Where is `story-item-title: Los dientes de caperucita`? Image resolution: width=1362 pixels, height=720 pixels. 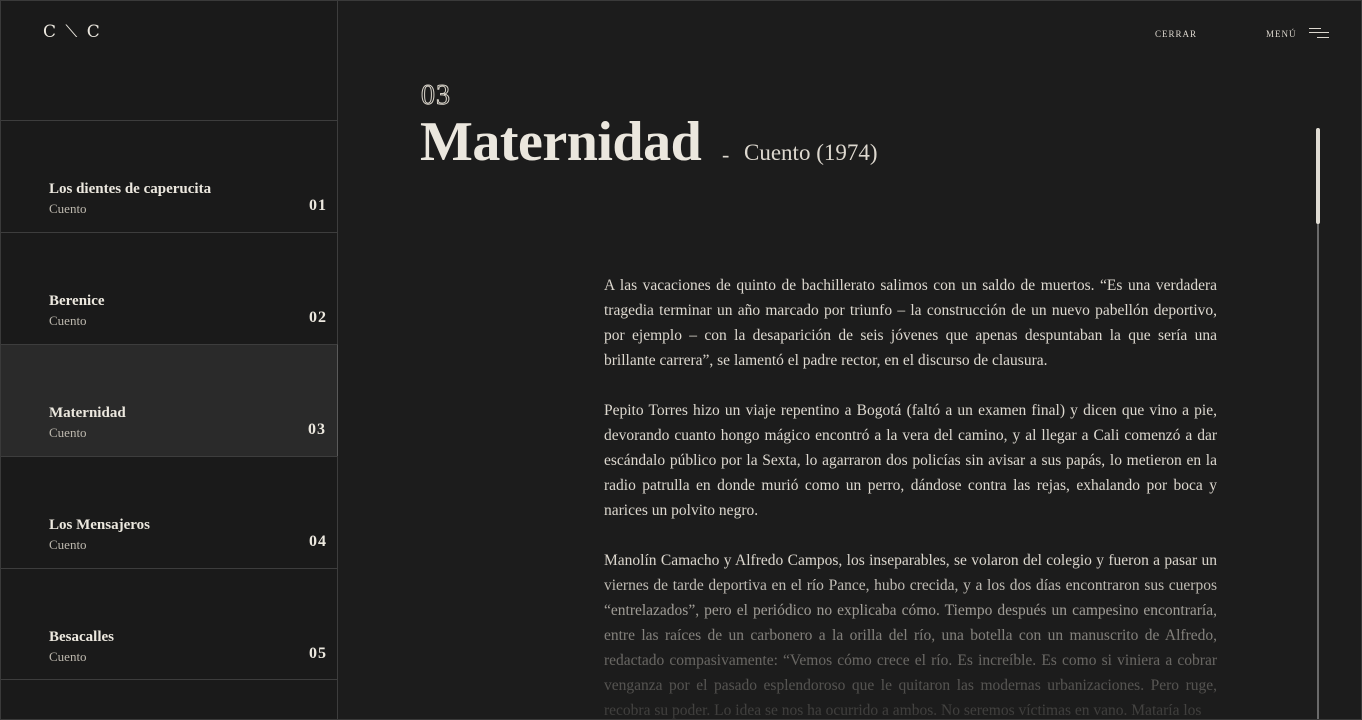 story-item-title: Los dientes de caperucita is located at coordinates (130, 189).